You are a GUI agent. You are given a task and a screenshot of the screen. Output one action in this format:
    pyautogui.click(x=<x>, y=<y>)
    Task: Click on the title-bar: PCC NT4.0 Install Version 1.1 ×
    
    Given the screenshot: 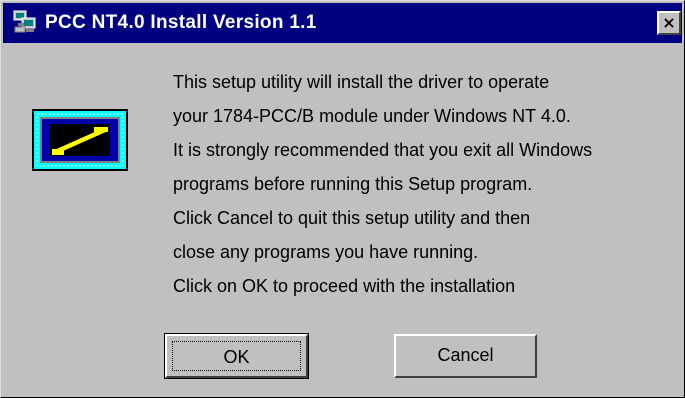 What is the action you would take?
    pyautogui.click(x=342, y=23)
    